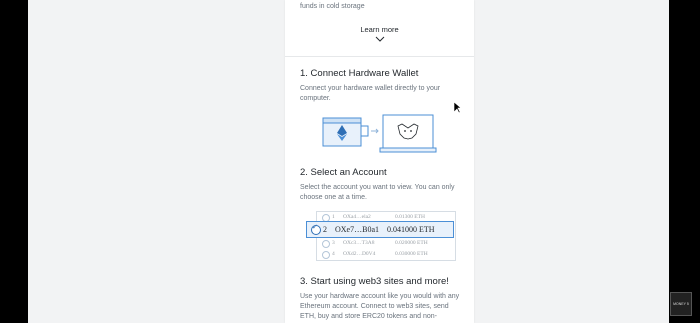 The width and height of the screenshot is (700, 323). I want to click on account-address: OXe7…B0a1, so click(357, 229).